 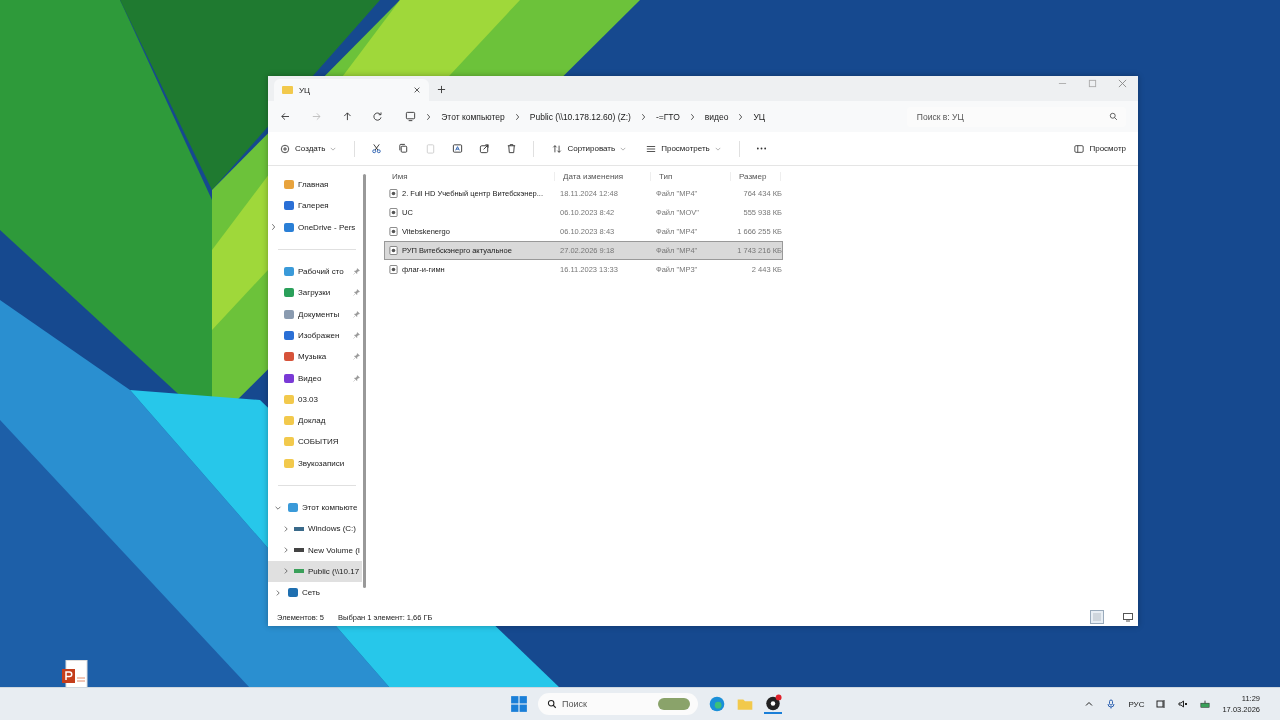 I want to click on presentation-file-icon, so click(x=75, y=674).